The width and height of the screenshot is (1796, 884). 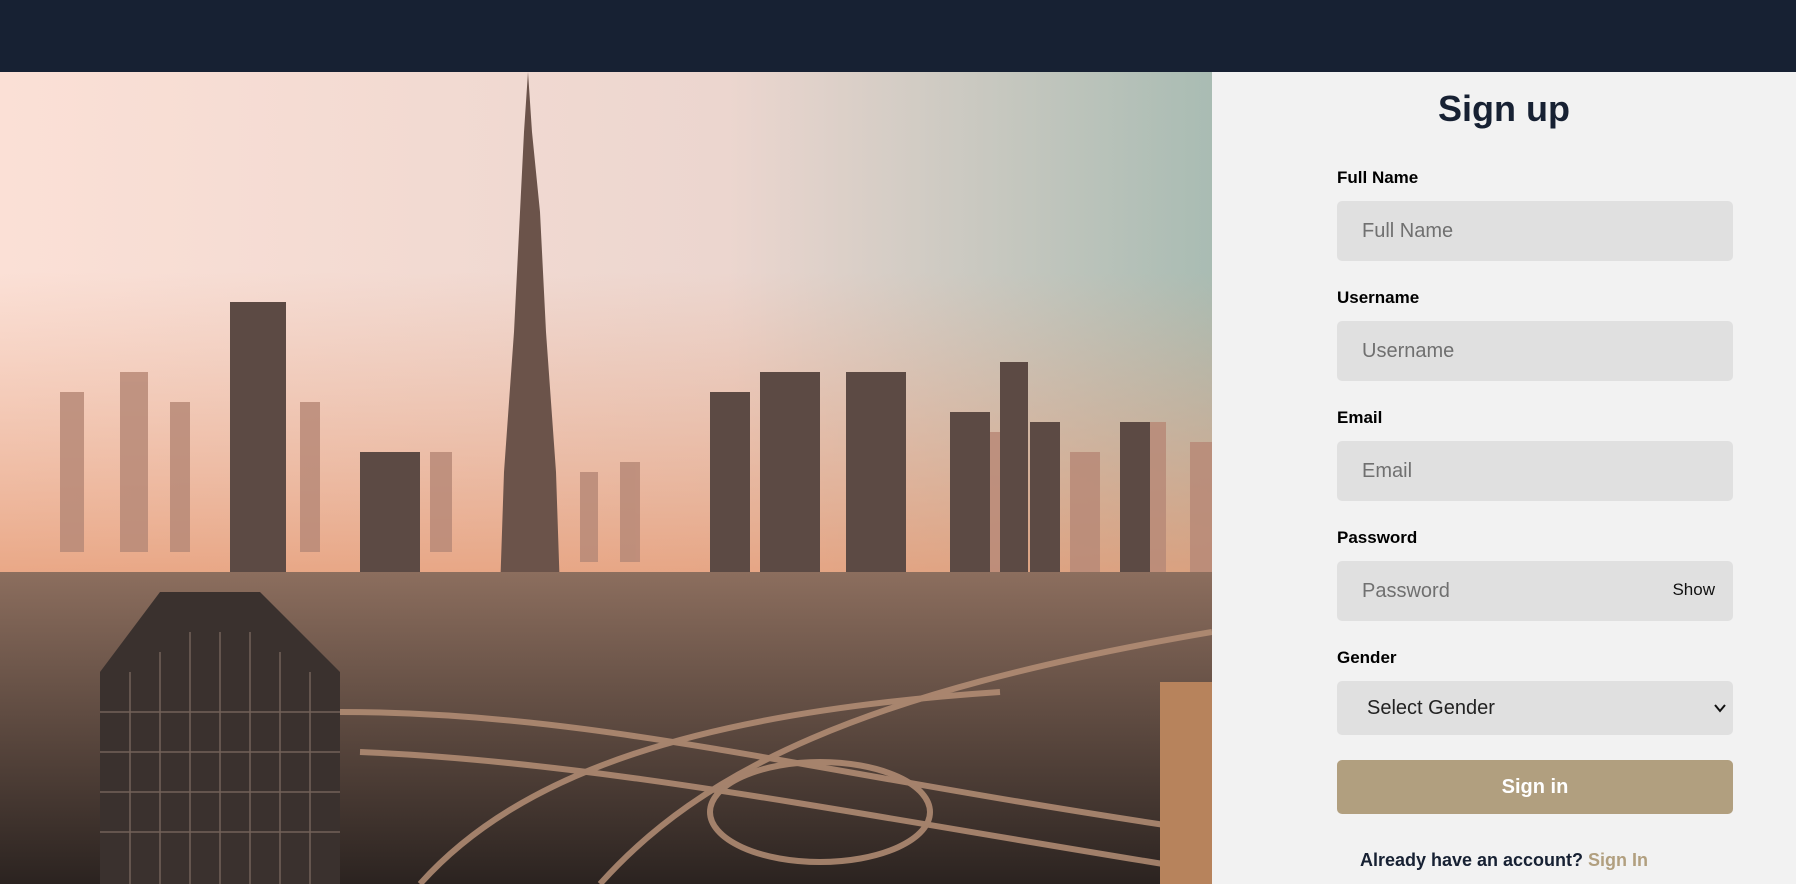 I want to click on email-field: Email, so click(x=1535, y=468).